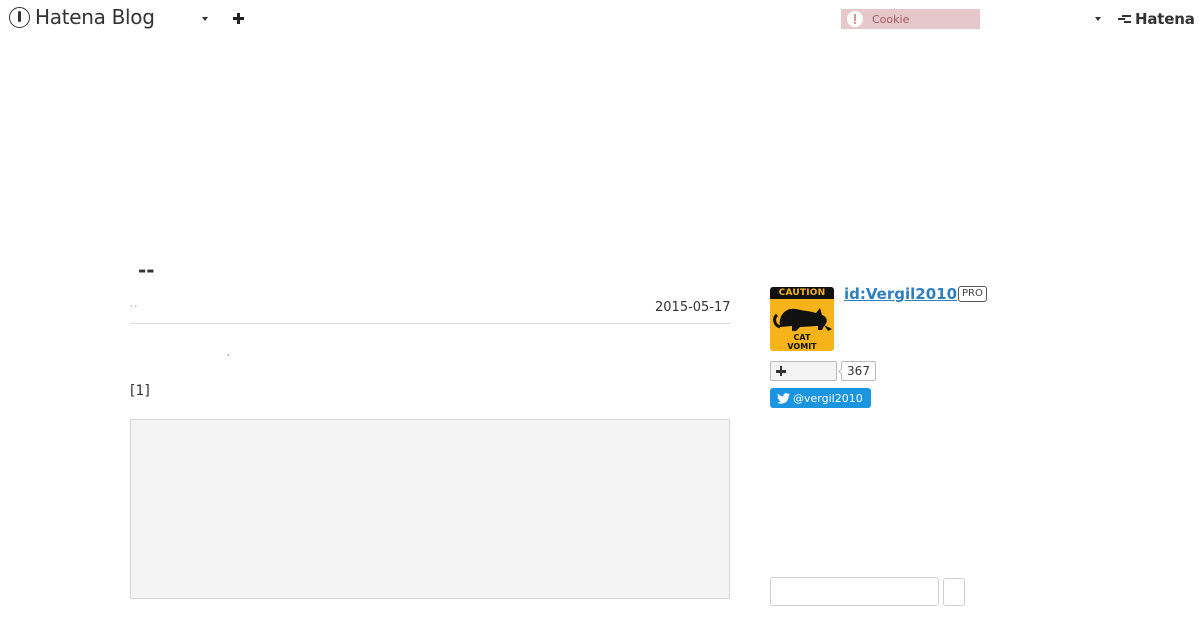 The width and height of the screenshot is (1200, 630). I want to click on hatena-brand-text: Hatena, so click(1165, 19).